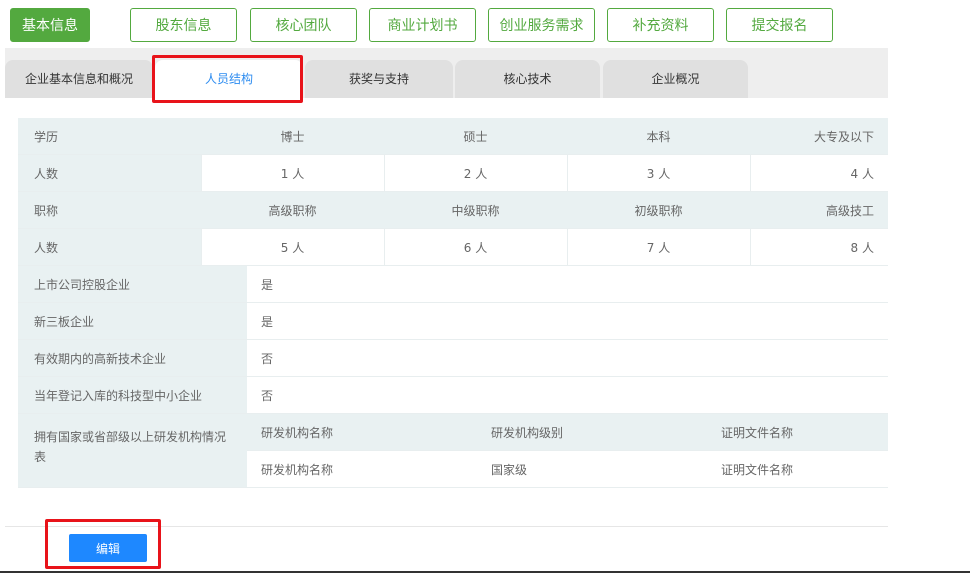 Image resolution: width=970 pixels, height=575 pixels. What do you see at coordinates (485, 572) in the screenshot?
I see `bottom-divider` at bounding box center [485, 572].